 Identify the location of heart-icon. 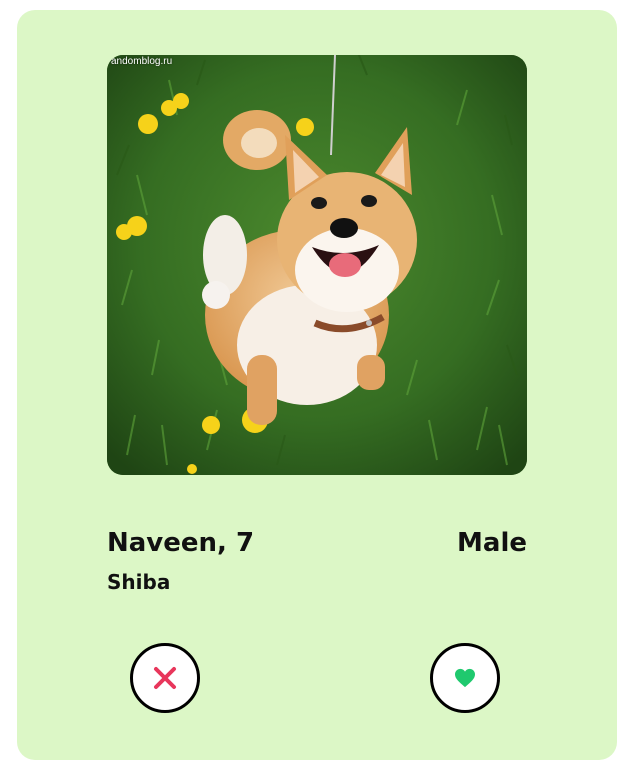
(465, 678).